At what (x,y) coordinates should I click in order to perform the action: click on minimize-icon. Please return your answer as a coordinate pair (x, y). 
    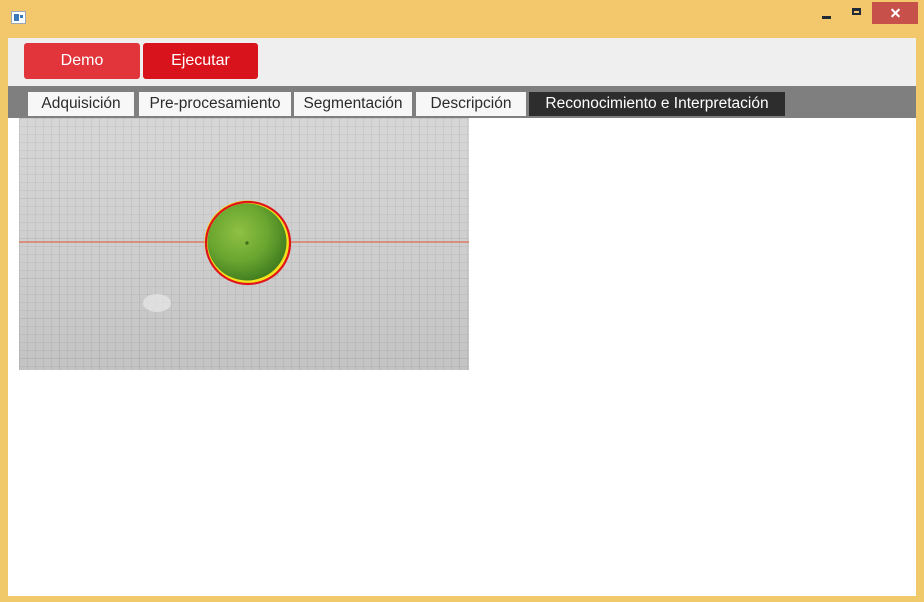
    Looking at the image, I should click on (826, 13).